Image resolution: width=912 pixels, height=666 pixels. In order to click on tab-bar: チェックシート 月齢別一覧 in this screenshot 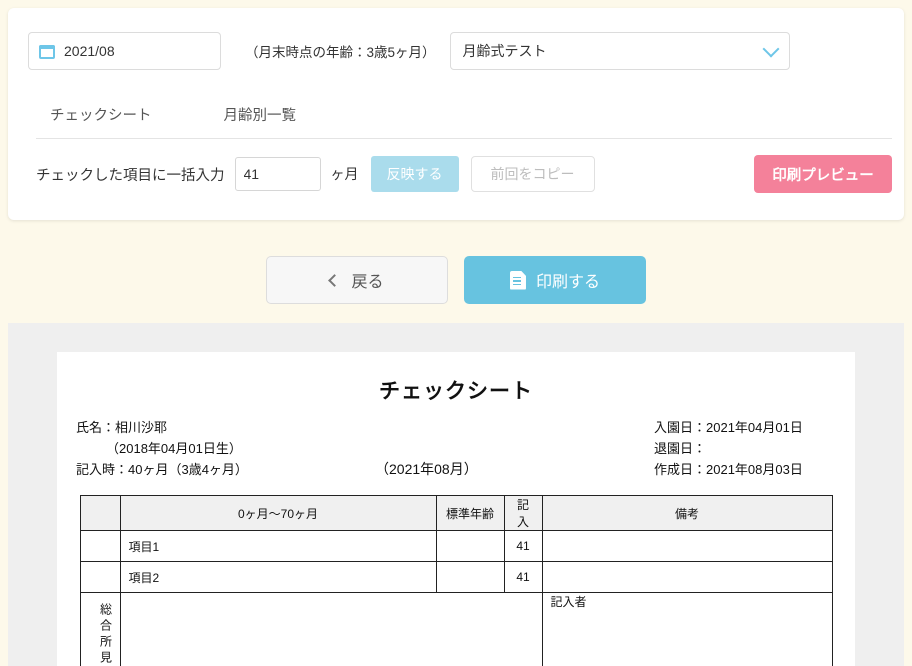, I will do `click(173, 117)`.